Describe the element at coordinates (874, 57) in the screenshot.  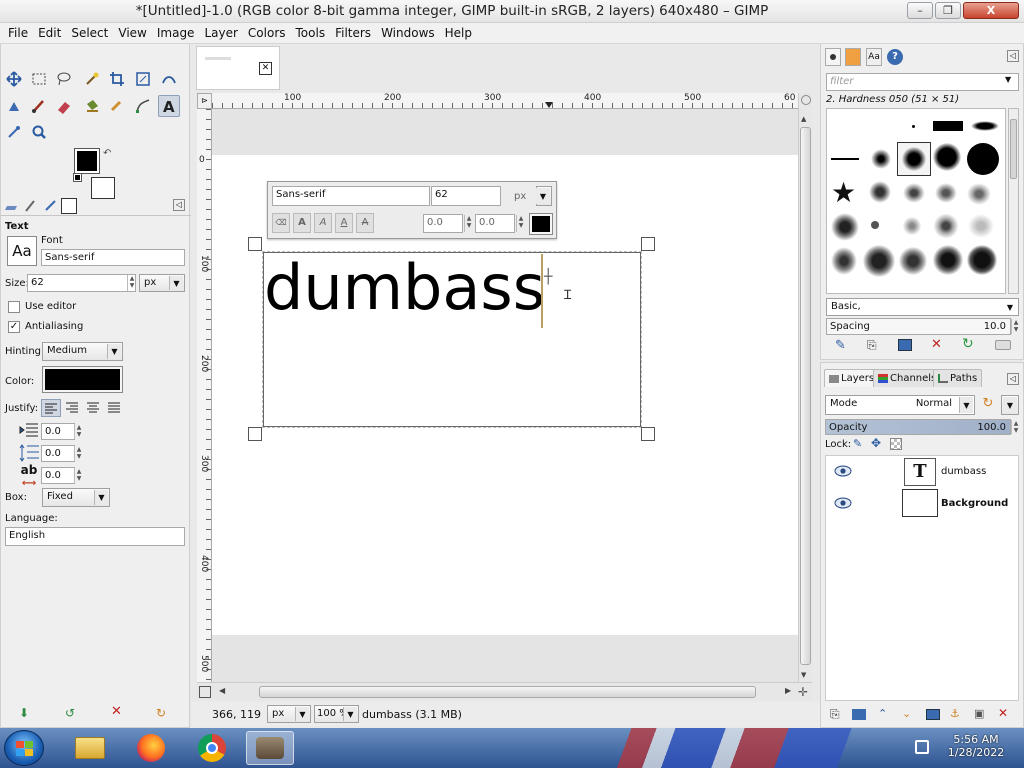
I see `fonts-tab-icon: Aa` at that location.